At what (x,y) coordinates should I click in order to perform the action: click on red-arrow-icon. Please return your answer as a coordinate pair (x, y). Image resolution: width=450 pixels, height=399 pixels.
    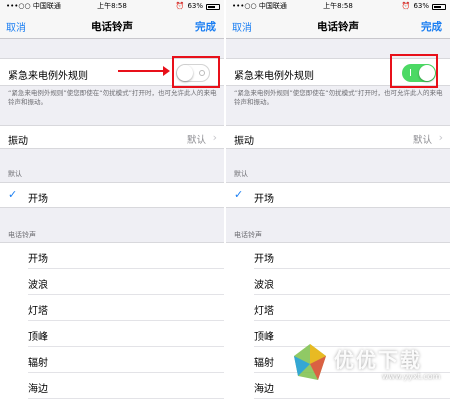
    Looking at the image, I should click on (144, 71).